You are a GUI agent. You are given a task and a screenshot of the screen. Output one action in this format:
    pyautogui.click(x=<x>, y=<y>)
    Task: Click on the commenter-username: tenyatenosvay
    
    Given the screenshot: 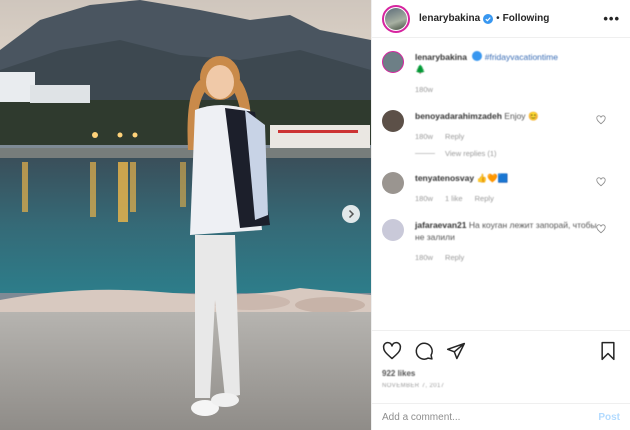 What is the action you would take?
    pyautogui.click(x=444, y=178)
    